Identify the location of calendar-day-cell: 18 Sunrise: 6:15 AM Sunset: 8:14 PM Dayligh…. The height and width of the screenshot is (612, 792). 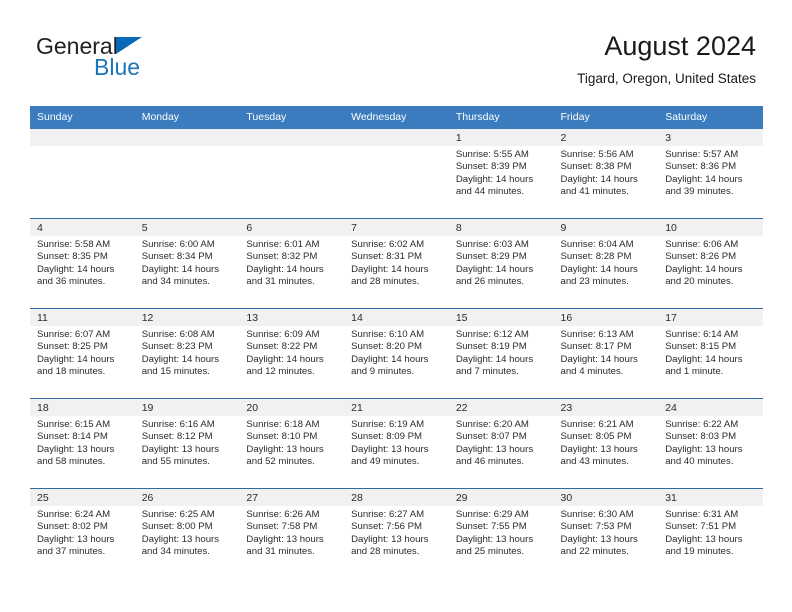
(82, 443).